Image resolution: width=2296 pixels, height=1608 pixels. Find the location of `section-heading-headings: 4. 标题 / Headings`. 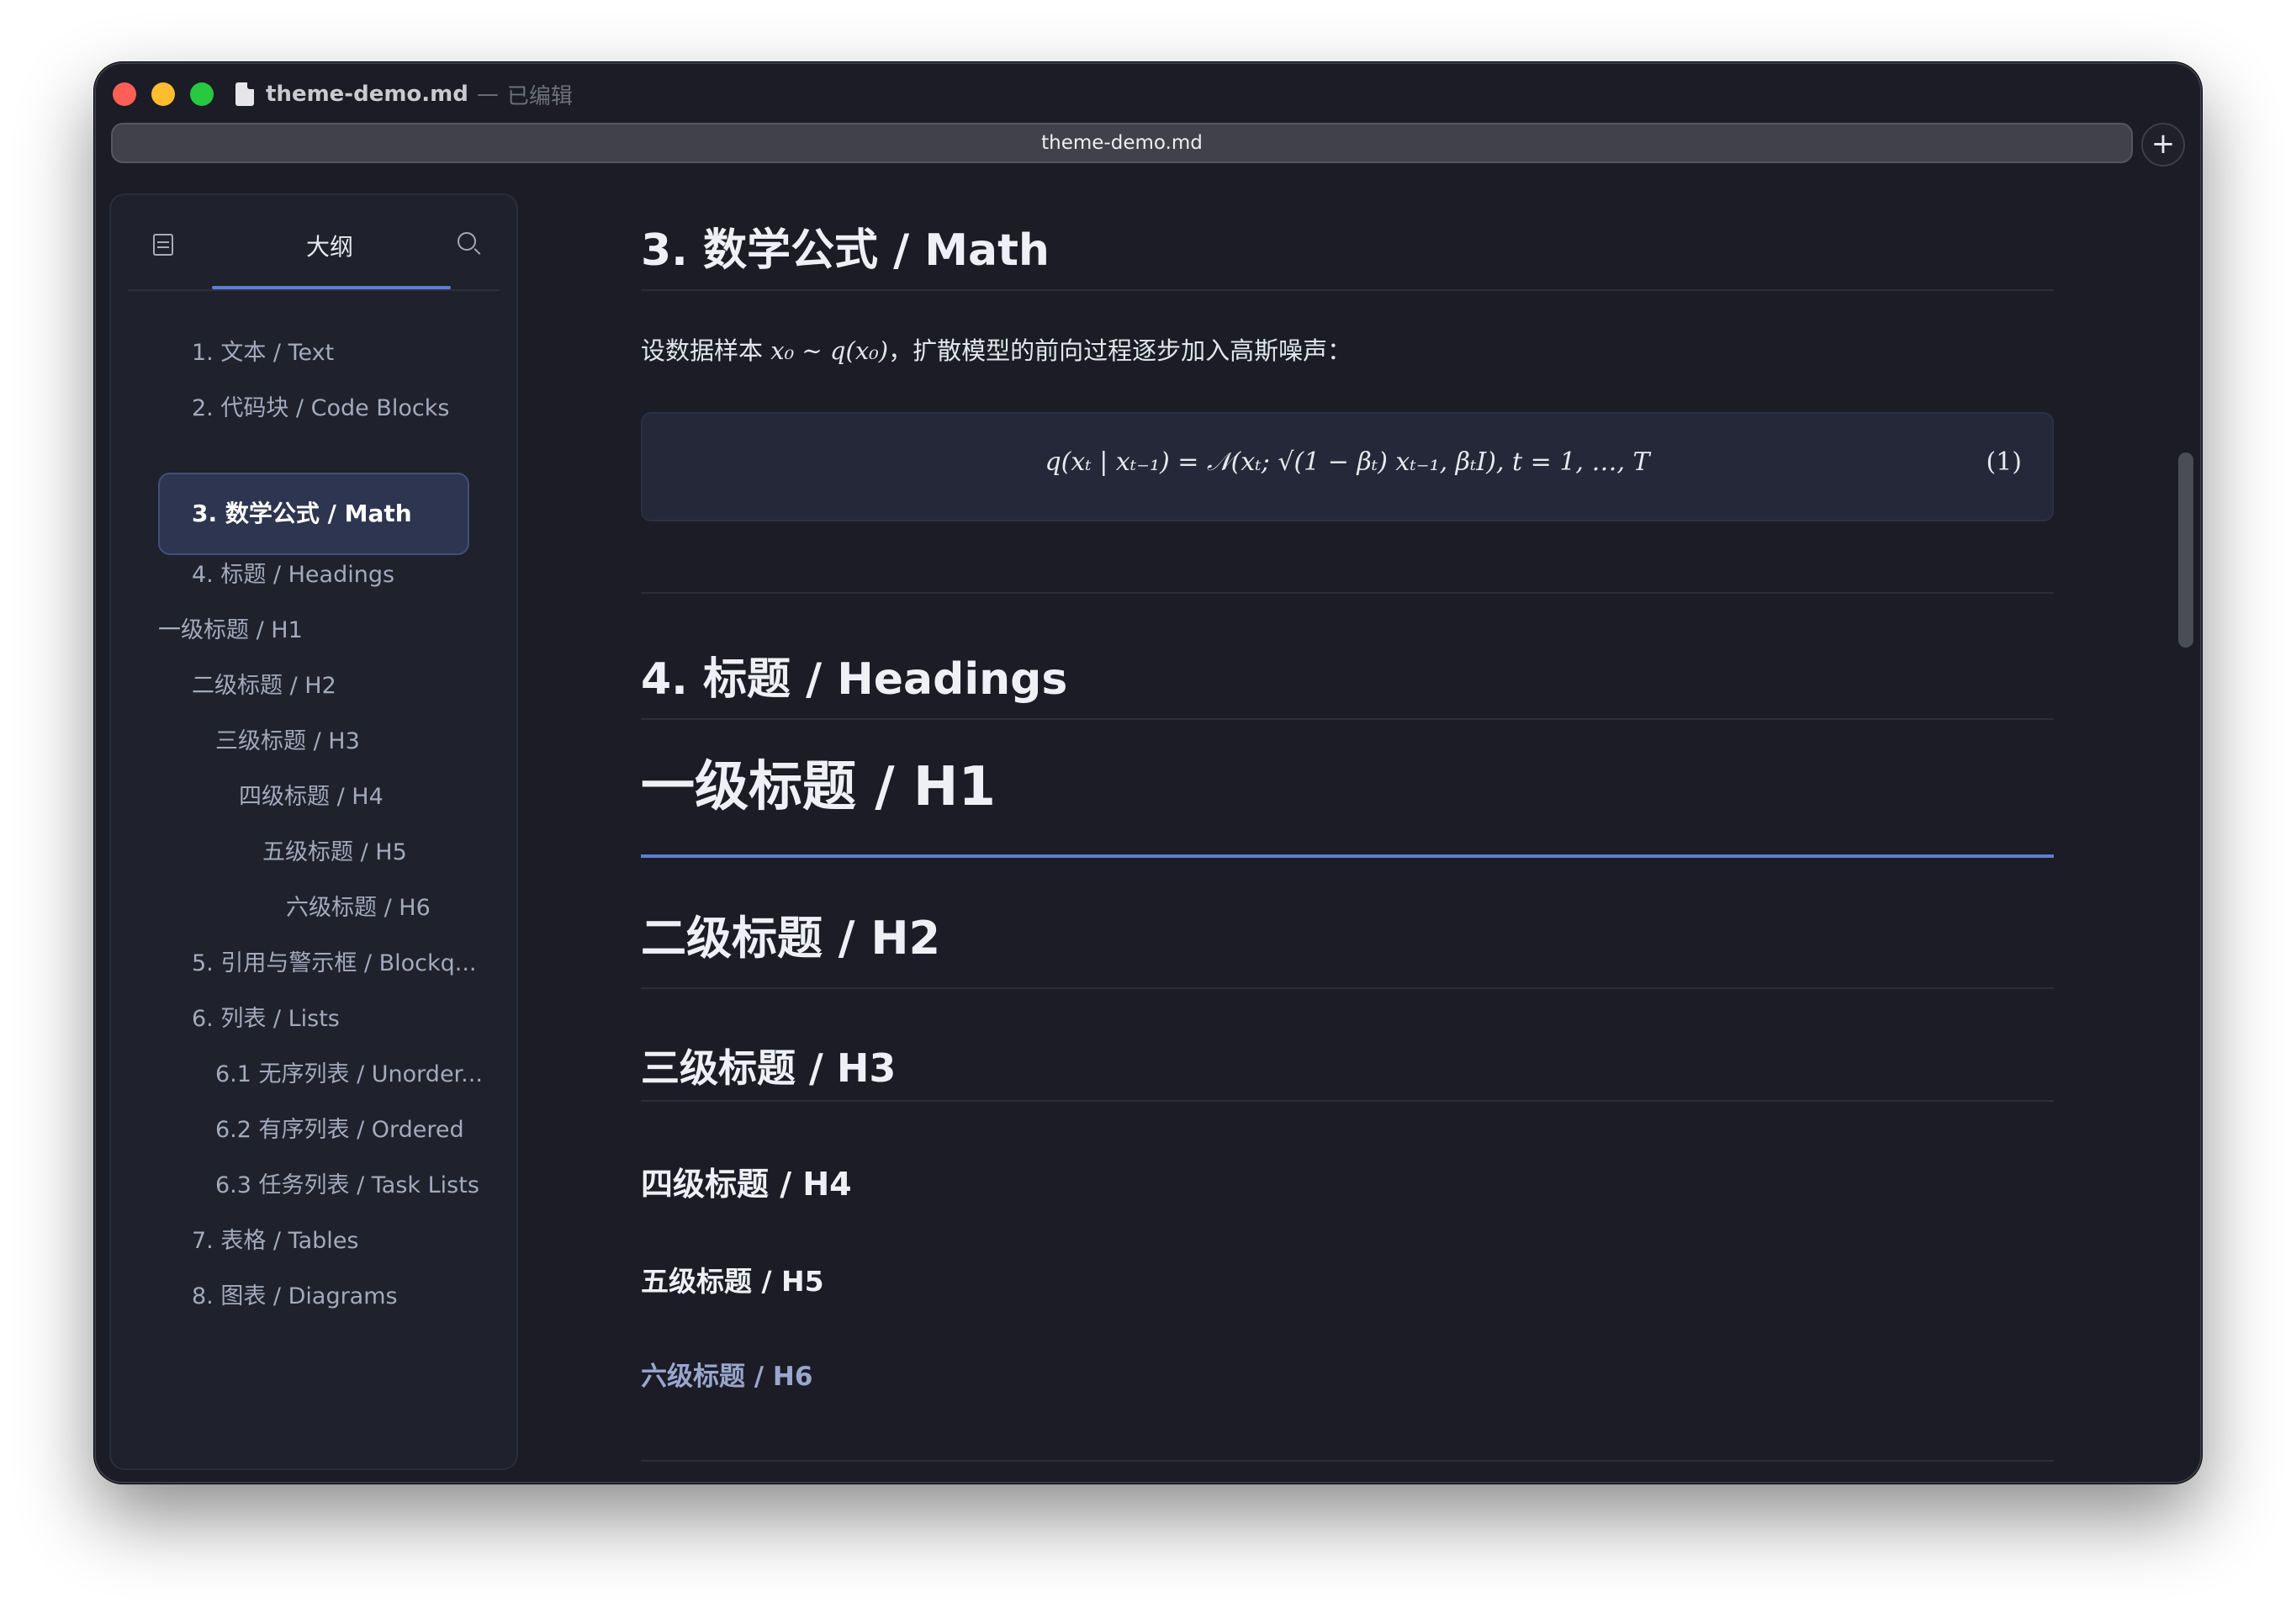

section-heading-headings: 4. 标题 / Headings is located at coordinates (1347, 688).